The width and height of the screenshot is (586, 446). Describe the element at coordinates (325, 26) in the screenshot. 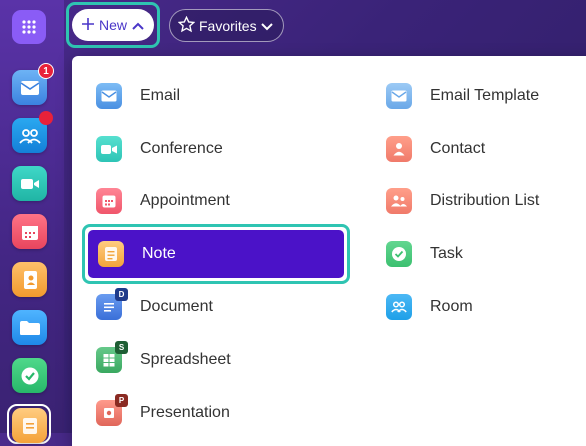

I see `top-bar: New Favorites` at that location.